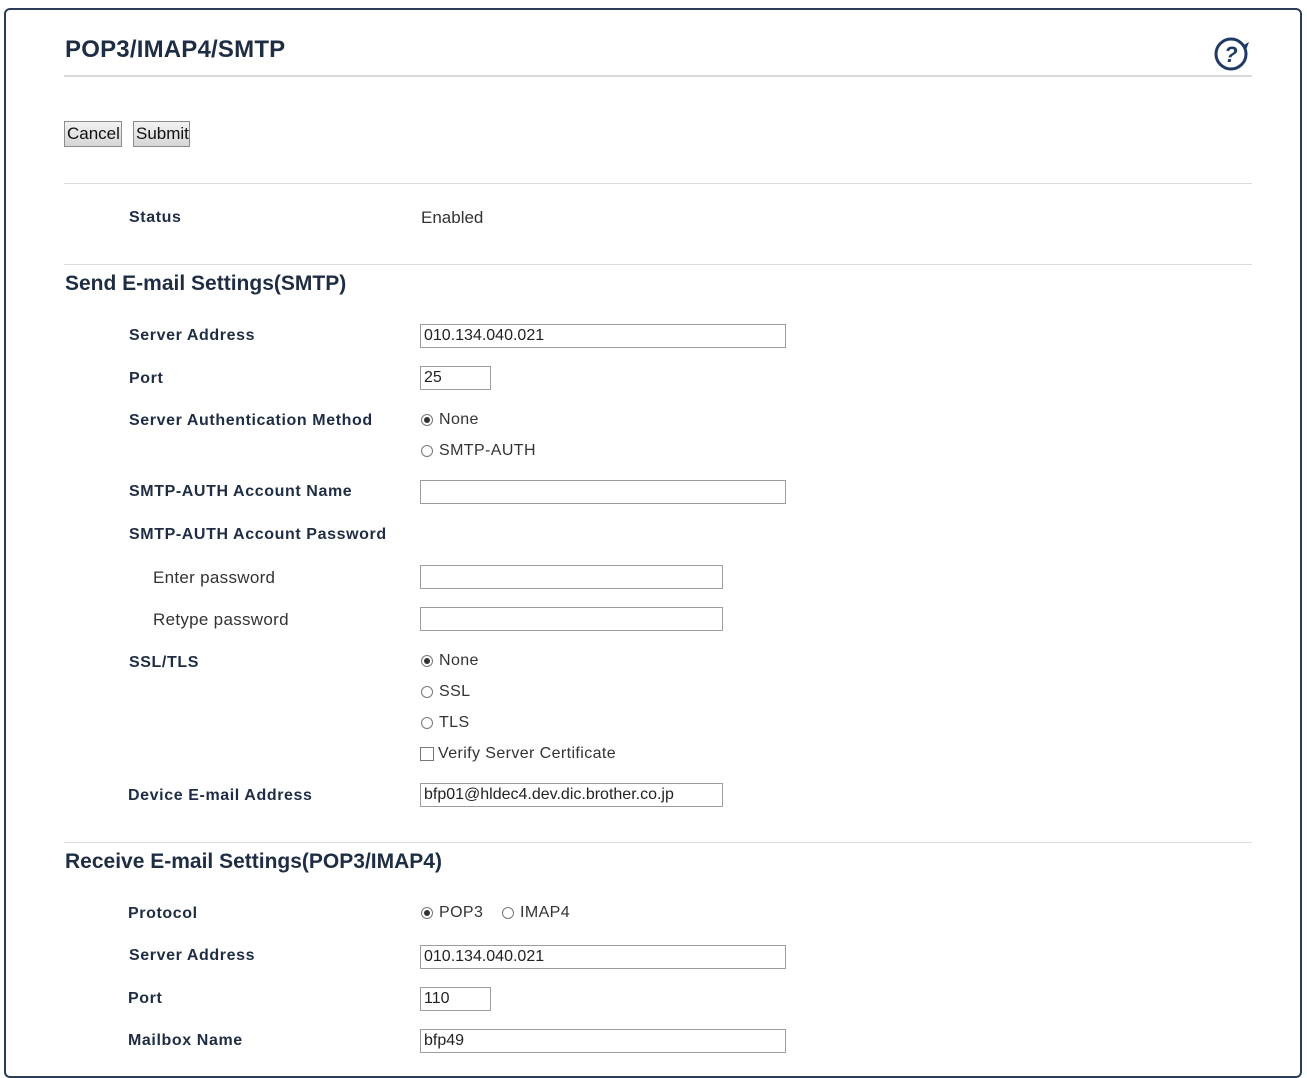 This screenshot has width=1307, height=1078. Describe the element at coordinates (603, 1041) in the screenshot. I see `mailbox-name-input` at that location.